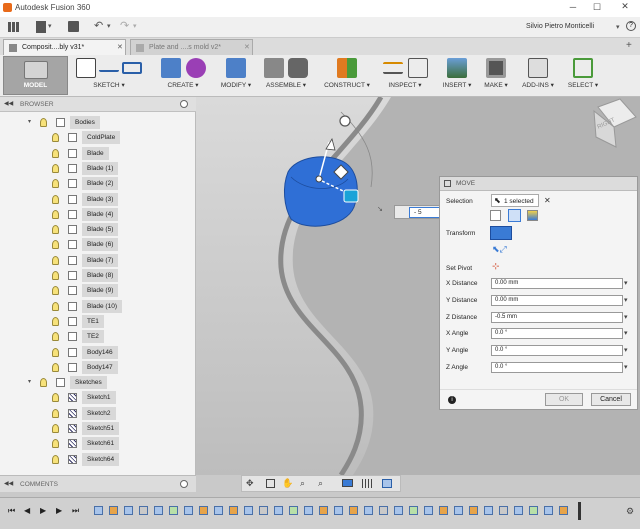 This screenshot has height=529, width=640. Describe the element at coordinates (98, 306) in the screenshot. I see `browser-item-body: Blade (10)` at that location.